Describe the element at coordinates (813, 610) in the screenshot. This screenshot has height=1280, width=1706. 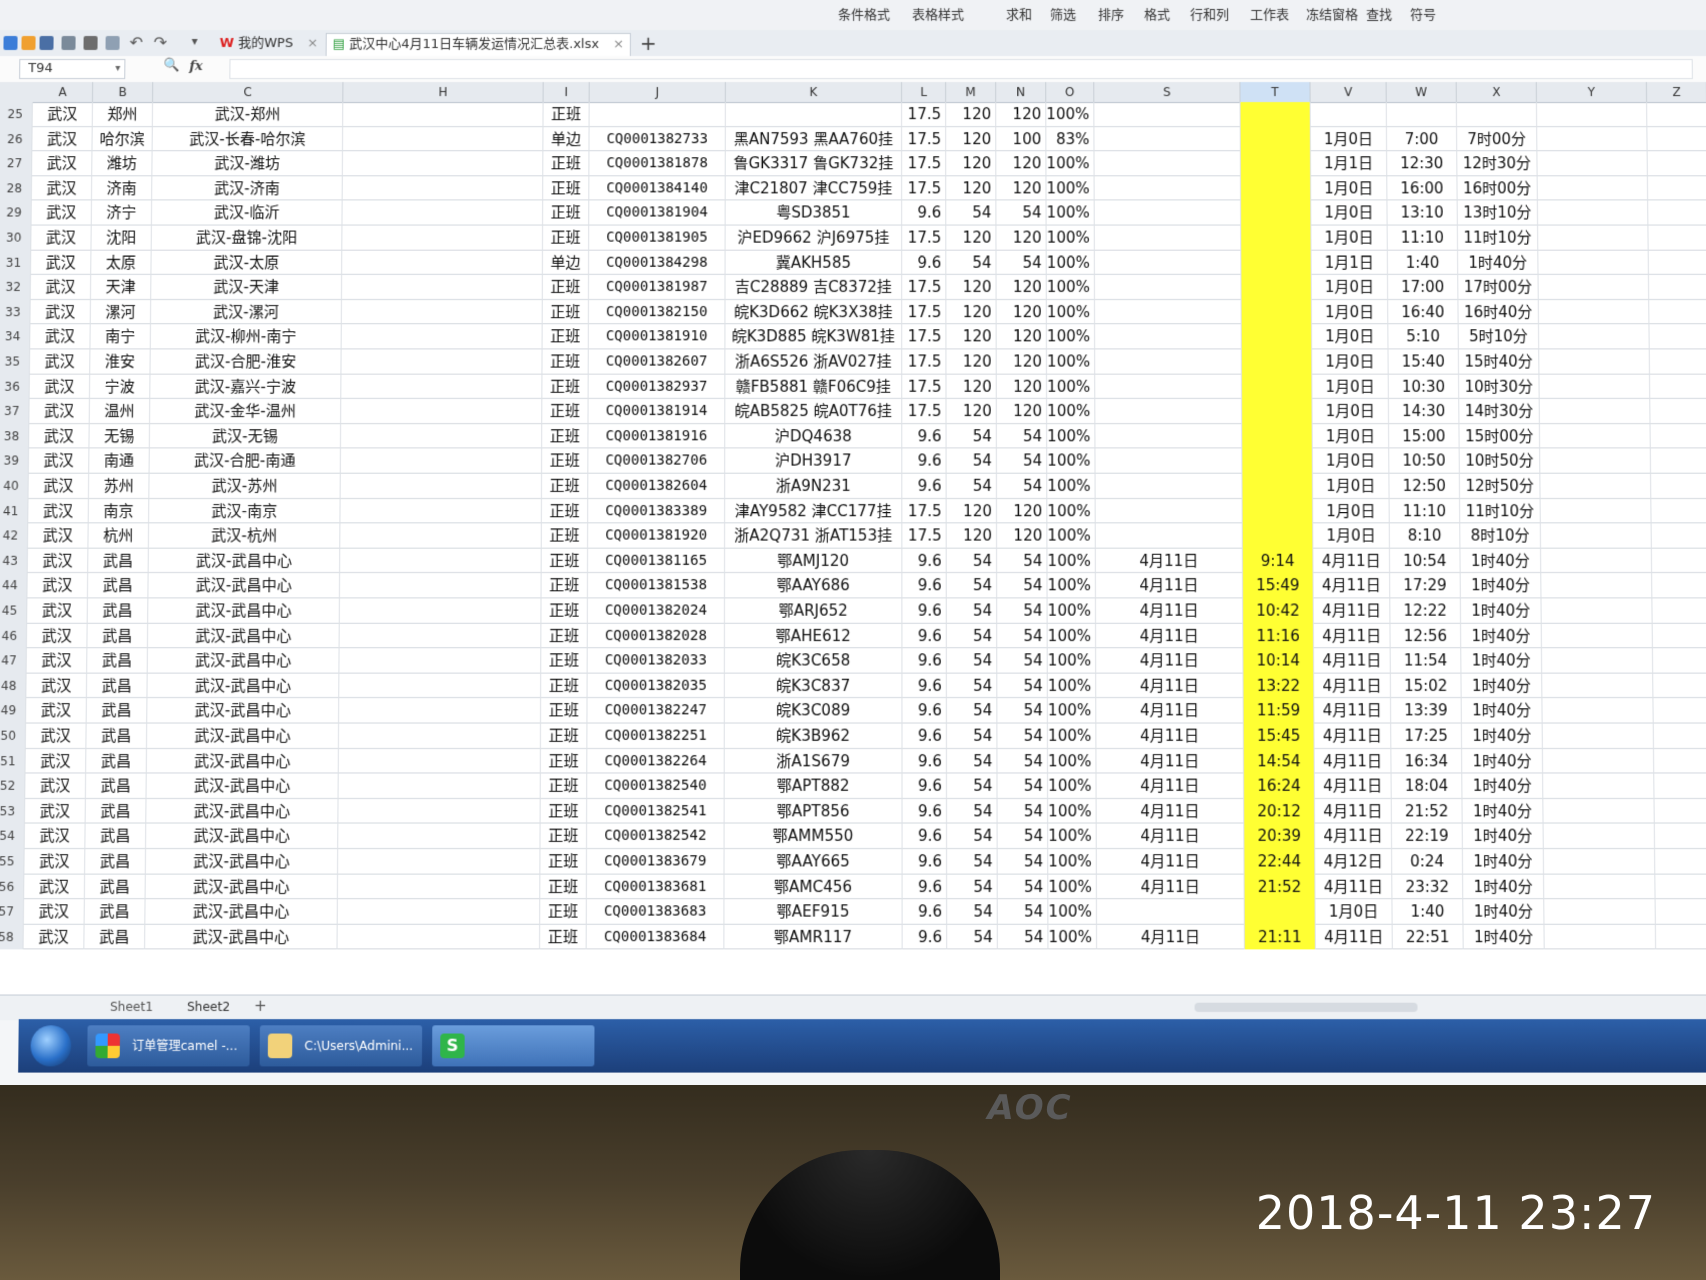
I see `table-cell: 鄂ARJ652` at that location.